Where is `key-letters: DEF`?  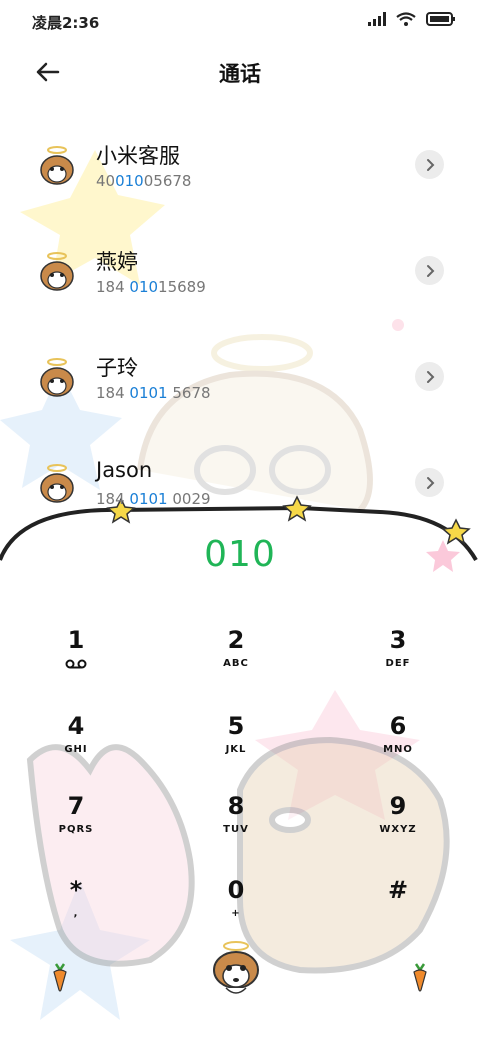
key-letters: DEF is located at coordinates (398, 663).